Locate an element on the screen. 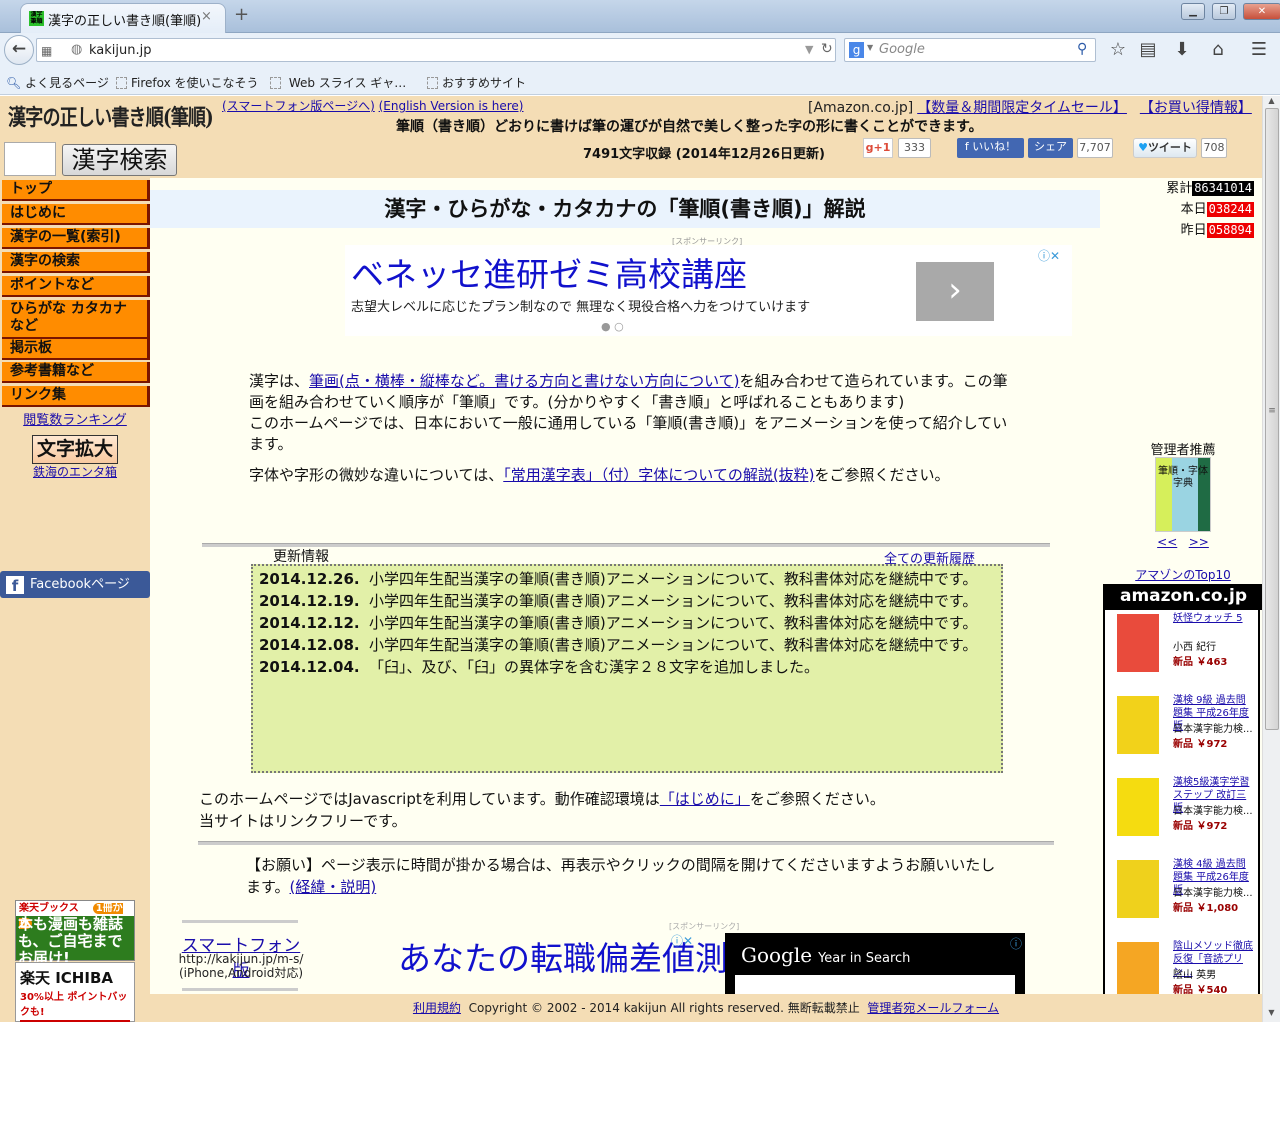  amazon-top10-link: アマゾンのTop10 is located at coordinates (1182, 574).